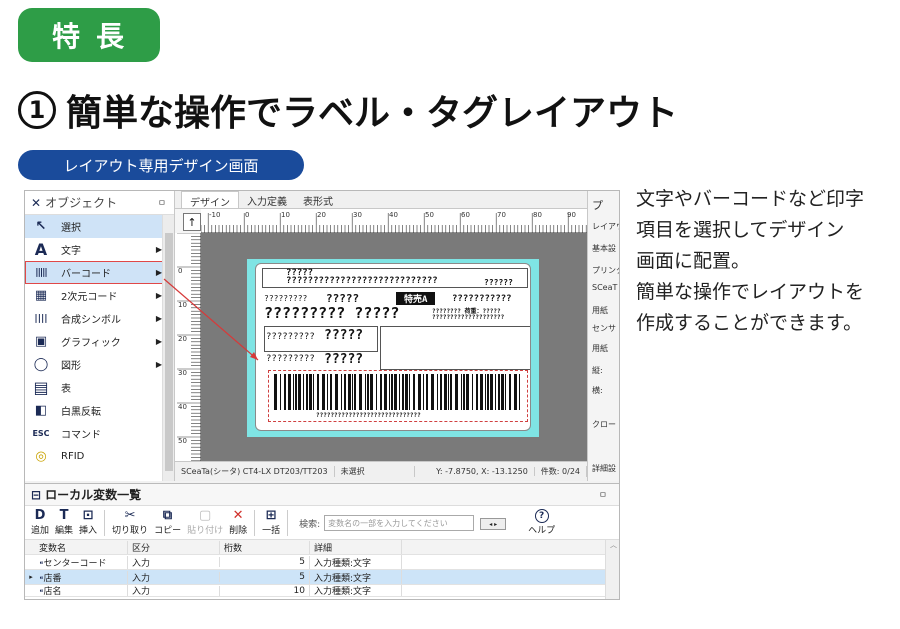 The height and width of the screenshot is (629, 900). I want to click on search-input: 変数名の一部を入力してください, so click(399, 523).